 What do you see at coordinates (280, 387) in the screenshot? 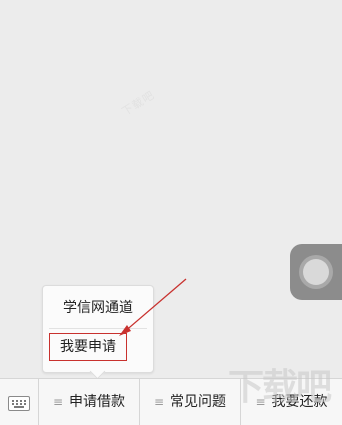
I see `site-watermark-logo: 下载吧` at bounding box center [280, 387].